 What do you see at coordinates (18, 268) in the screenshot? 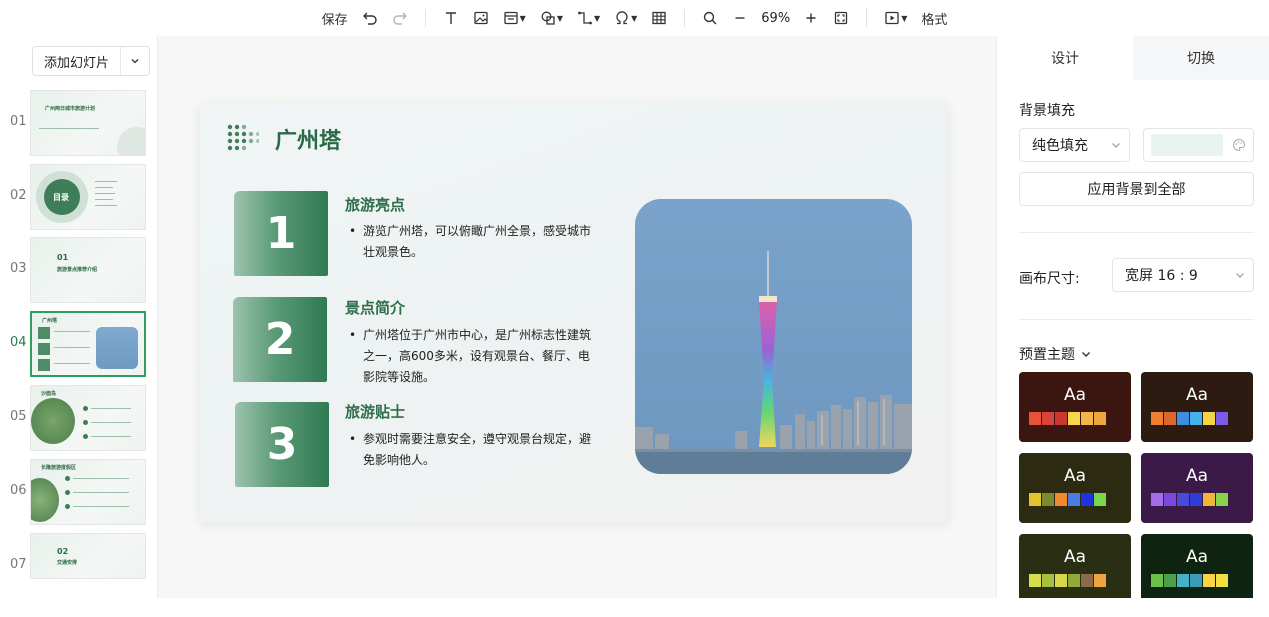
I see `slide-number: 03` at bounding box center [18, 268].